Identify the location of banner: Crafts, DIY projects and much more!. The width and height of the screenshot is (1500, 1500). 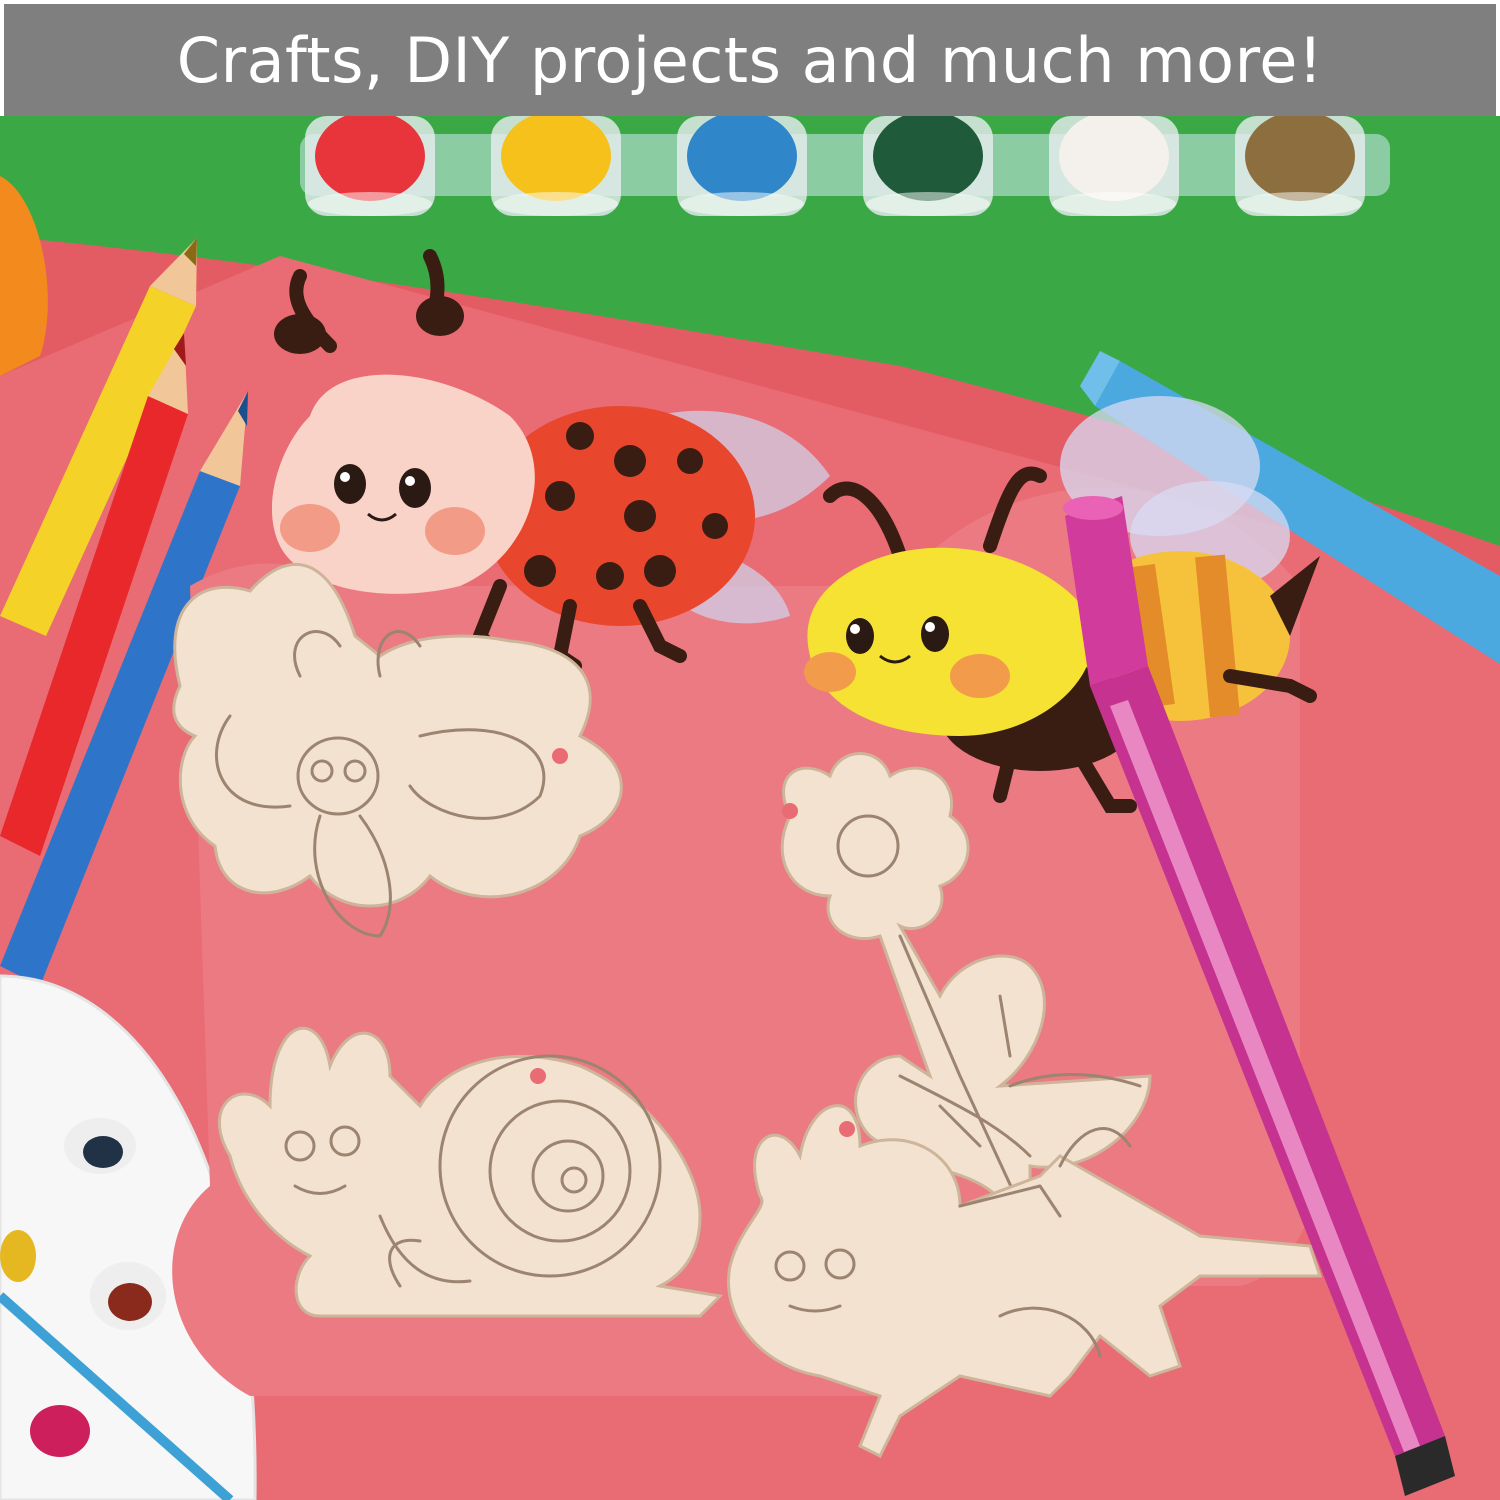
(750, 60).